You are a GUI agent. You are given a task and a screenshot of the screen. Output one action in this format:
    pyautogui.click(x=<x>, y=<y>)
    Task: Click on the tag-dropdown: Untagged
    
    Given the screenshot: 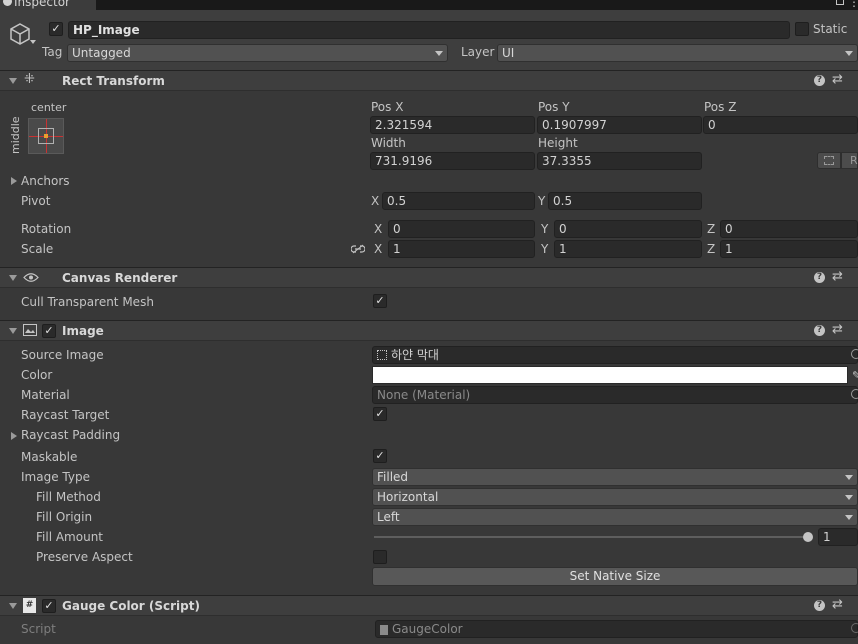 What is the action you would take?
    pyautogui.click(x=257, y=53)
    